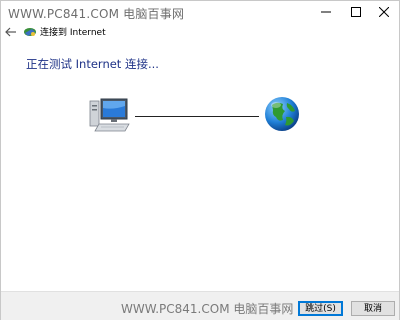 The height and width of the screenshot is (320, 400). Describe the element at coordinates (96, 14) in the screenshot. I see `watermark-top: WWW.PC841.COM 电脑百事网` at that location.